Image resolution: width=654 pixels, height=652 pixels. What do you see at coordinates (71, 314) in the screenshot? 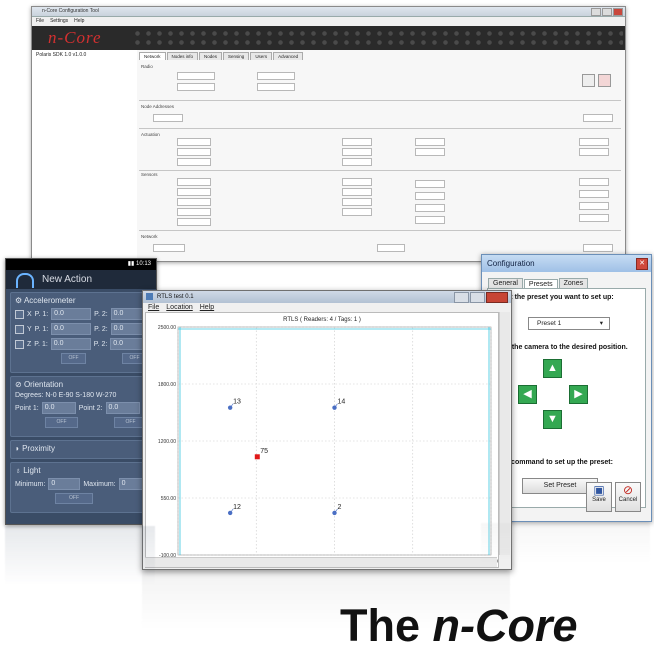
I see `accel-x-p1-field: 0.0` at bounding box center [71, 314].